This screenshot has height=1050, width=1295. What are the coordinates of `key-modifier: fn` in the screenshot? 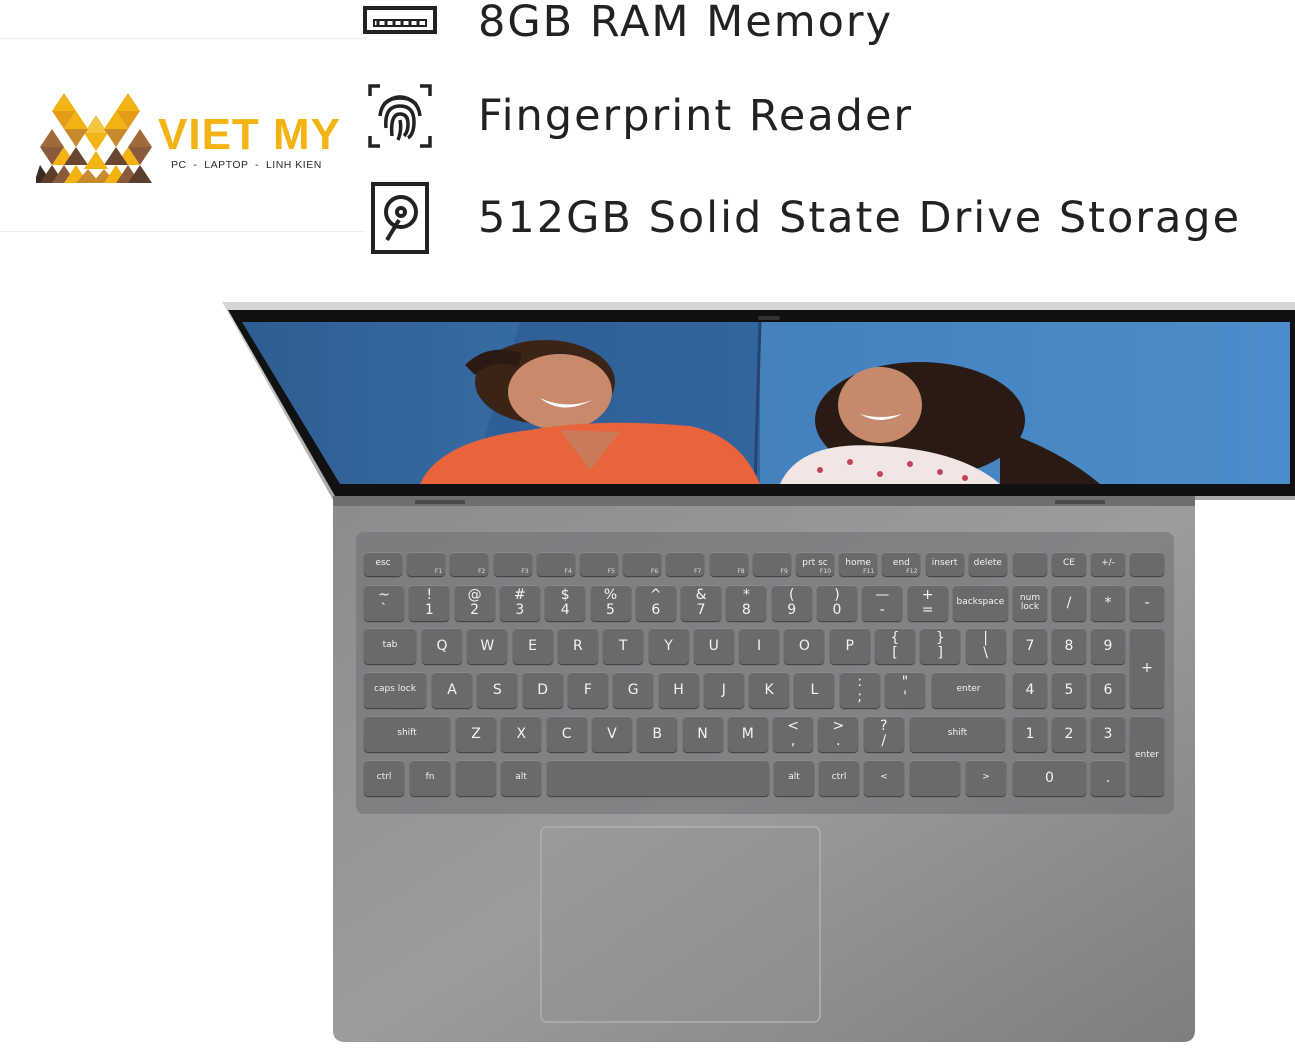 It's located at (430, 778).